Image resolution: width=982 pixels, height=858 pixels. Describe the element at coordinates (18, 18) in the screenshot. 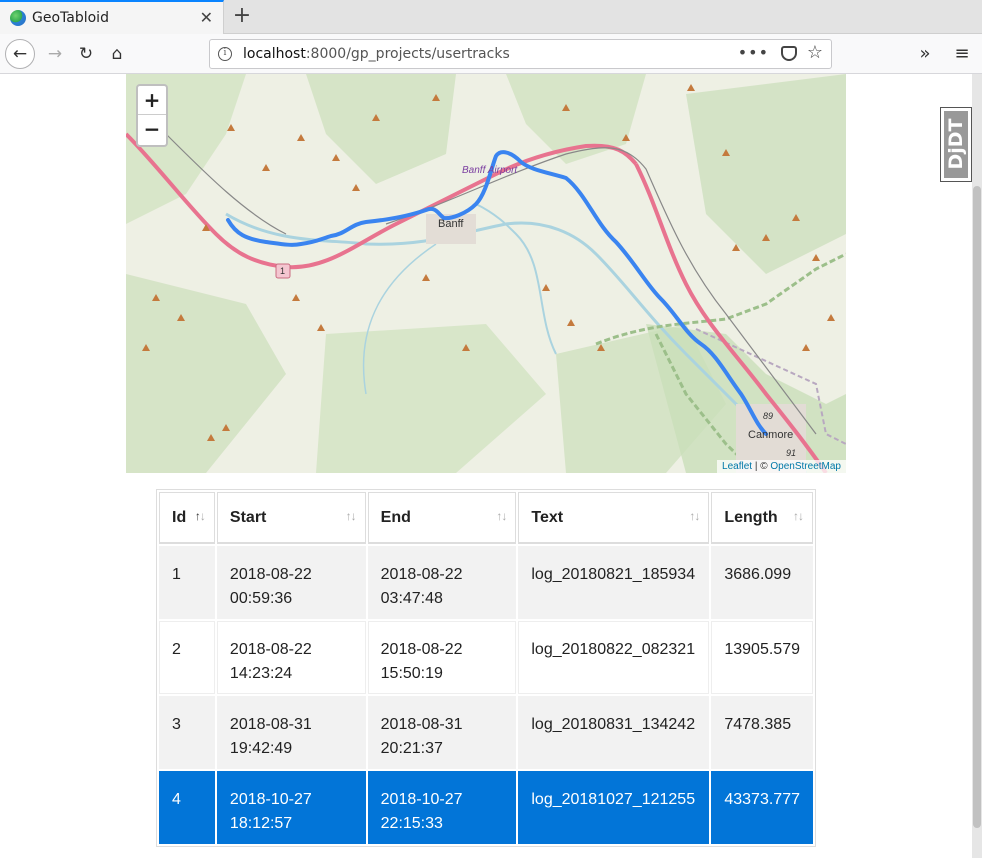

I see `globe-favicon-icon` at that location.